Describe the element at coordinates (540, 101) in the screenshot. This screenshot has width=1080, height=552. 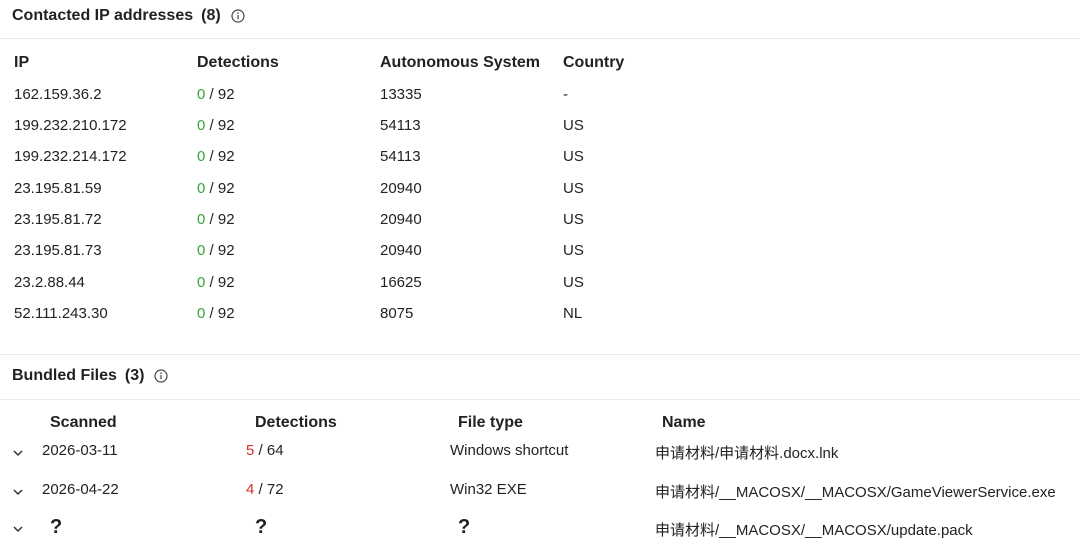
I see `table-row: 162.159.36.2 0 / 92 13335 -` at that location.